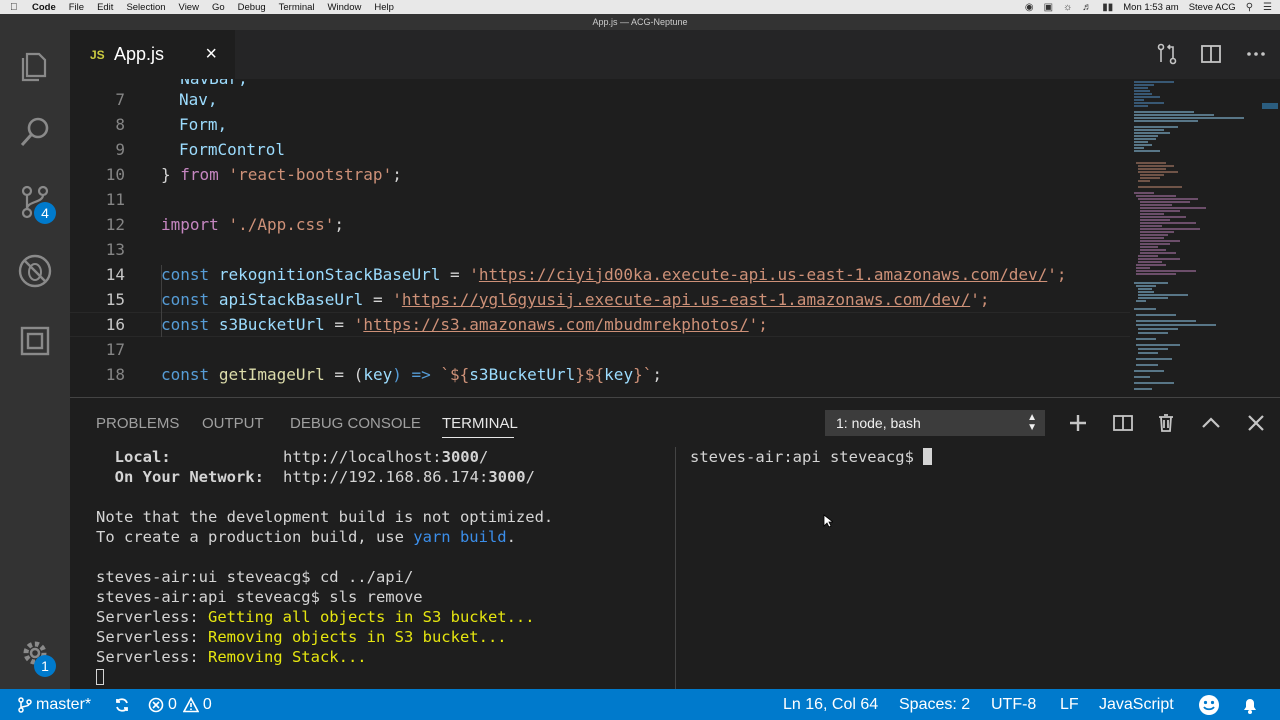  Describe the element at coordinates (1048, 7) in the screenshot. I see `screen-record-icon: ▣` at that location.